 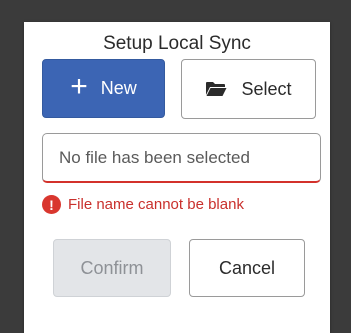 I want to click on cancel-button-label: Cancel, so click(x=247, y=267).